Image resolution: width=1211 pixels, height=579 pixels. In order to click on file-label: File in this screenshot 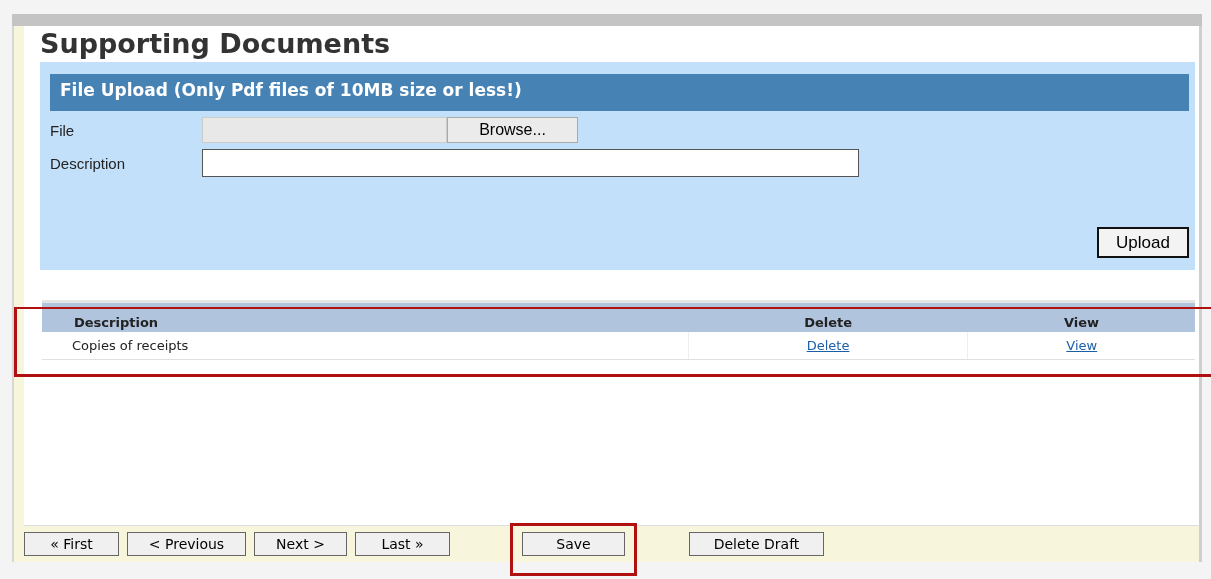, I will do `click(63, 130)`.